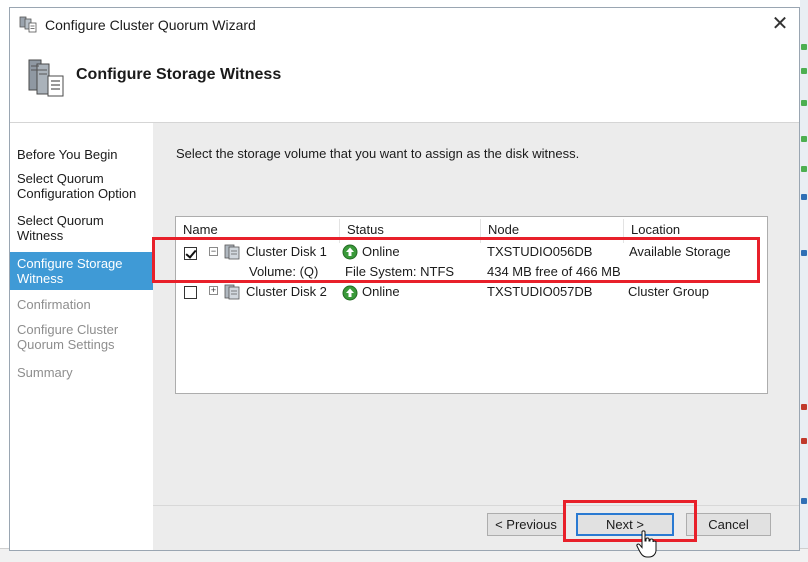 The height and width of the screenshot is (562, 808). Describe the element at coordinates (404, 82) in the screenshot. I see `wizard-header: Configure Storage Witness` at that location.